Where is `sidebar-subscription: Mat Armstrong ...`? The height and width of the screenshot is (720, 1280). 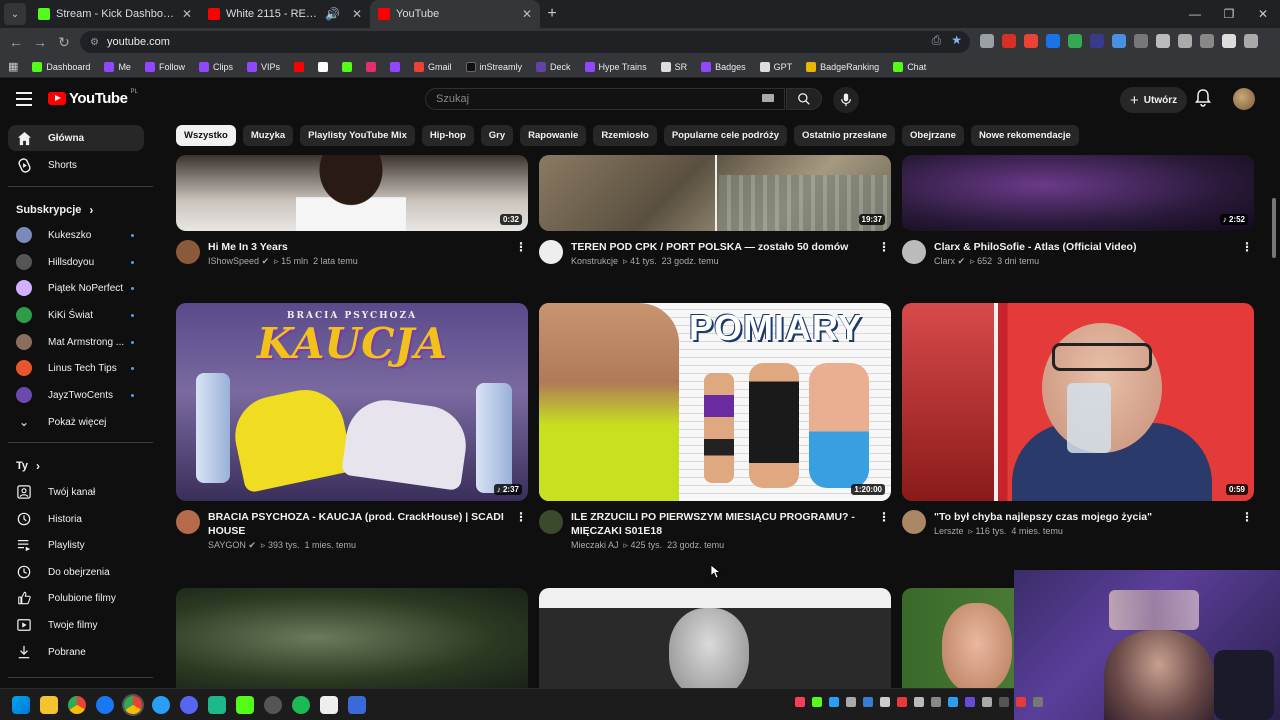
sidebar-subscription: Mat Armstrong ... is located at coordinates (76, 342).